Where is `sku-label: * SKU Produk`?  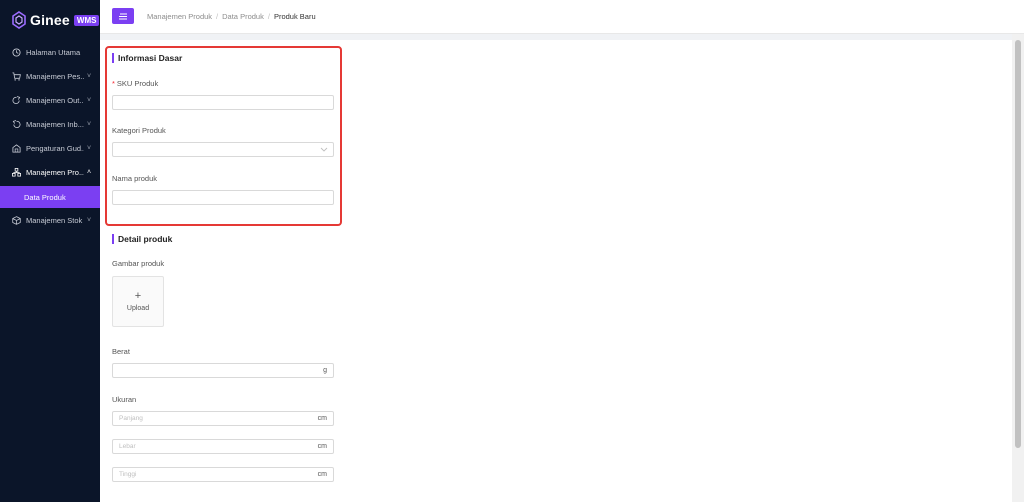 sku-label: * SKU Produk is located at coordinates (135, 83).